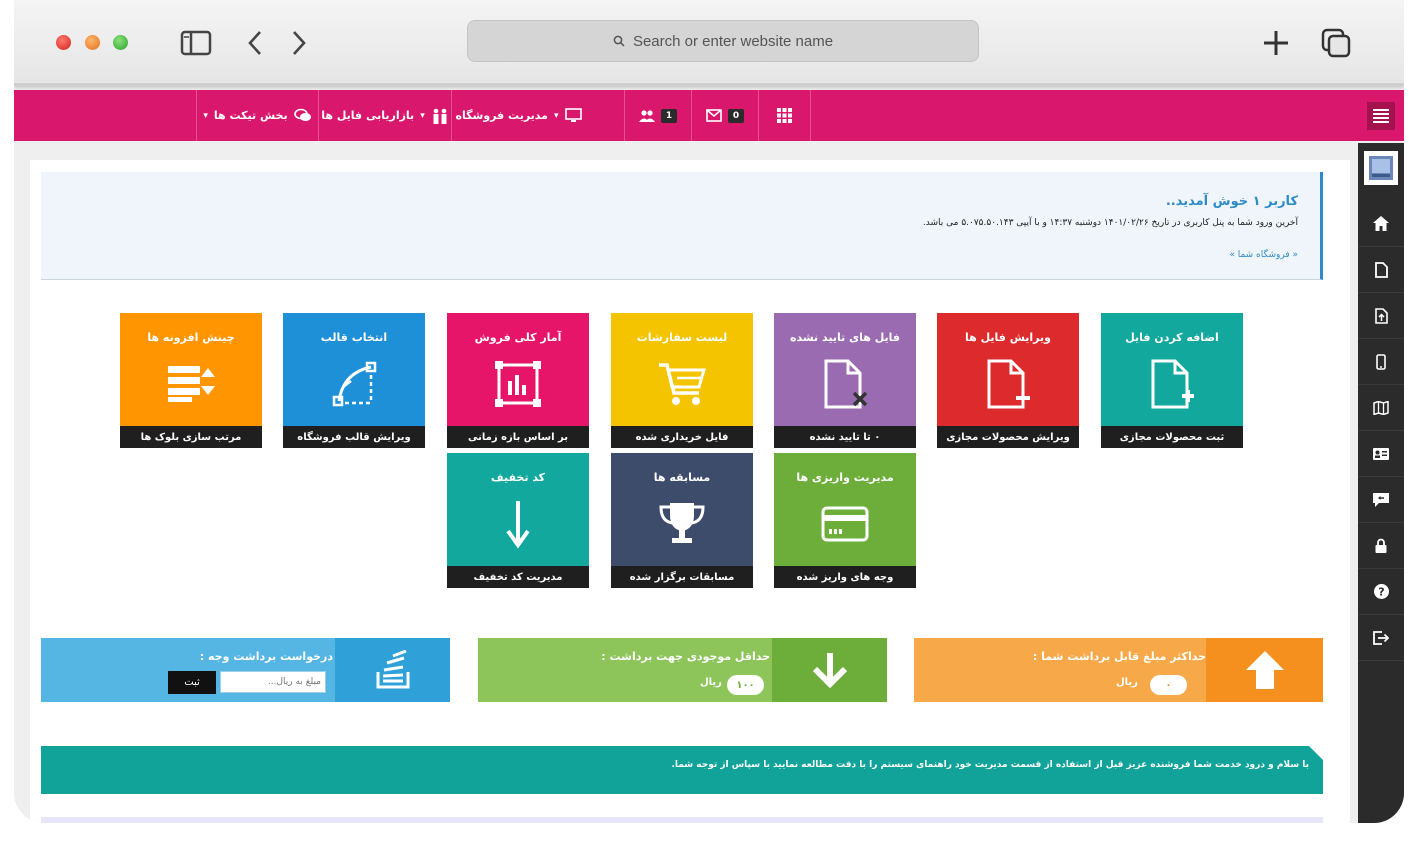 The image size is (1417, 841). What do you see at coordinates (191, 384) in the screenshot?
I see `sort-blocks-icon` at bounding box center [191, 384].